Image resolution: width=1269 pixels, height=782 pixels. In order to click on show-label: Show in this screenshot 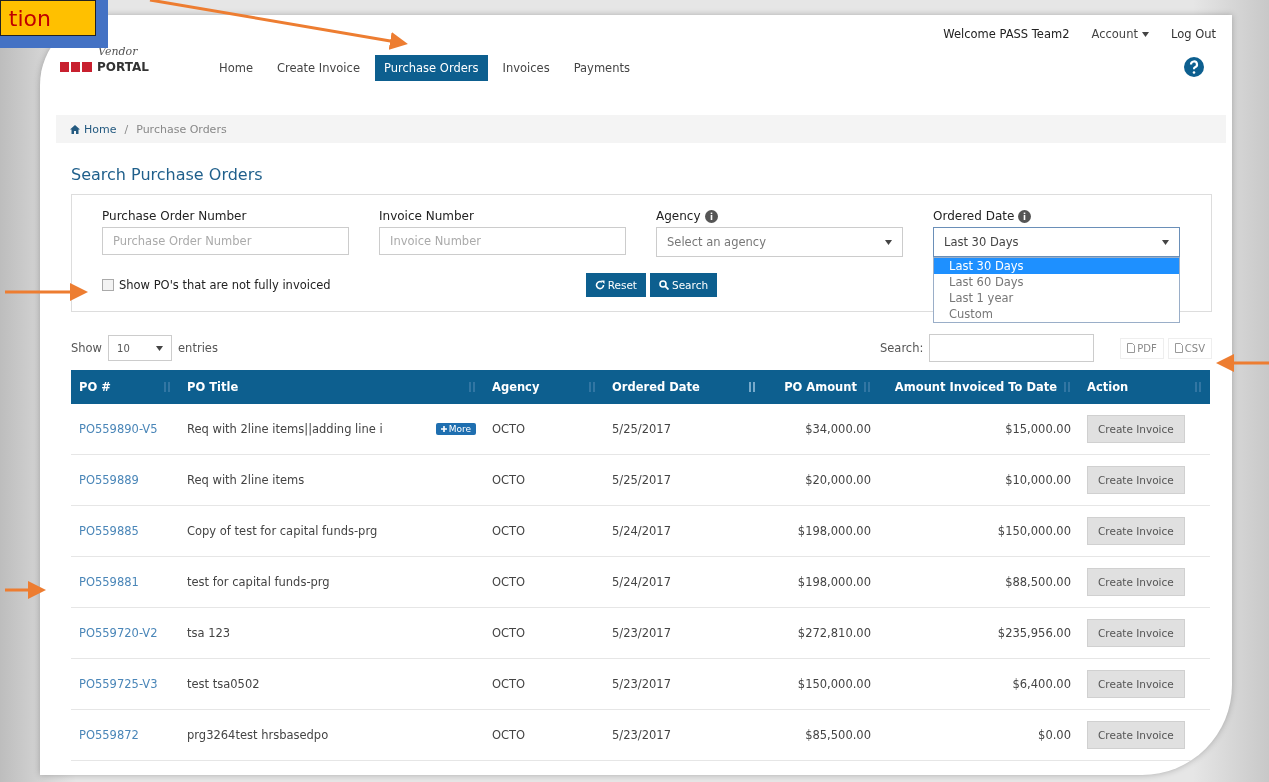, I will do `click(87, 348)`.